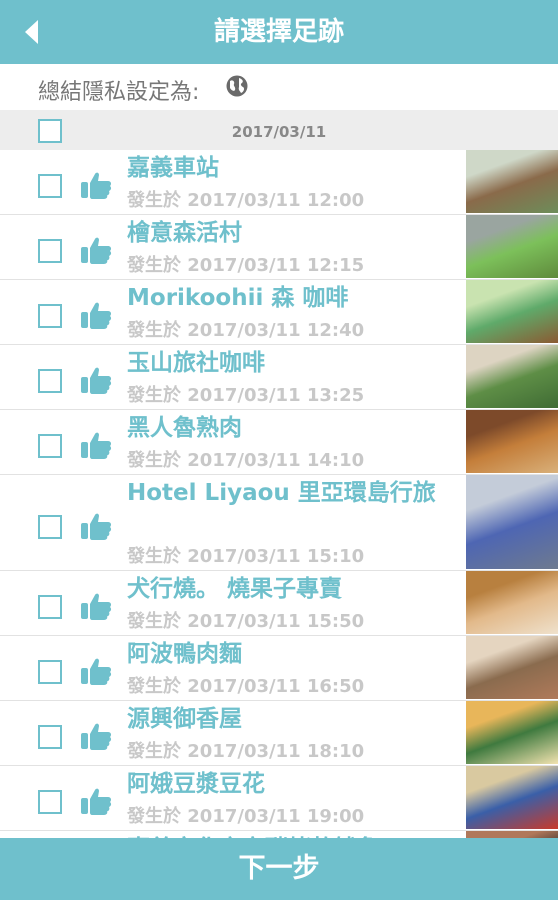 The height and width of the screenshot is (900, 558). Describe the element at coordinates (238, 298) in the screenshot. I see `item-name: Morikoohii 森 咖啡` at that location.